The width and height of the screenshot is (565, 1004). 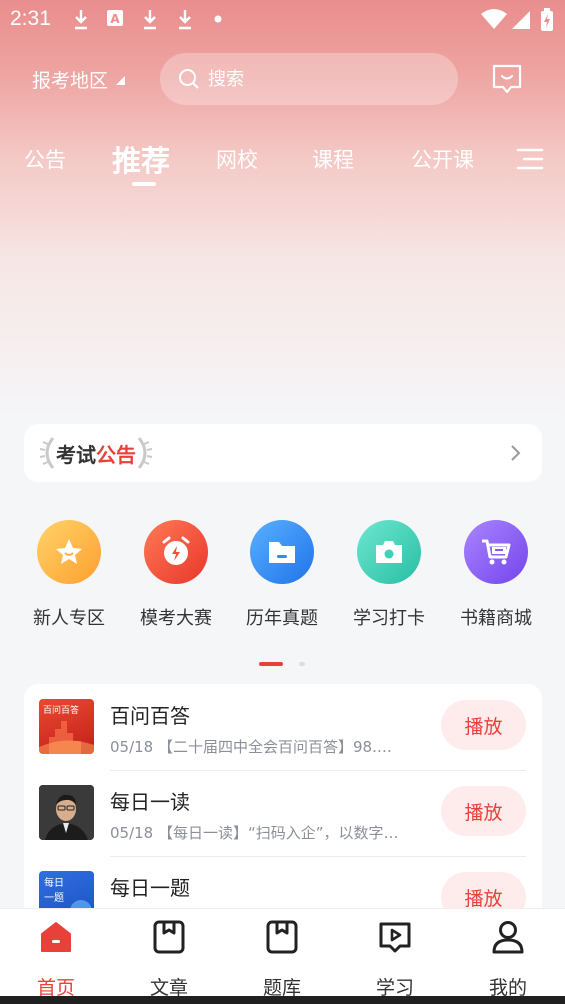 I want to click on quick-link-newcomer: 新人专区, so click(x=69, y=575).